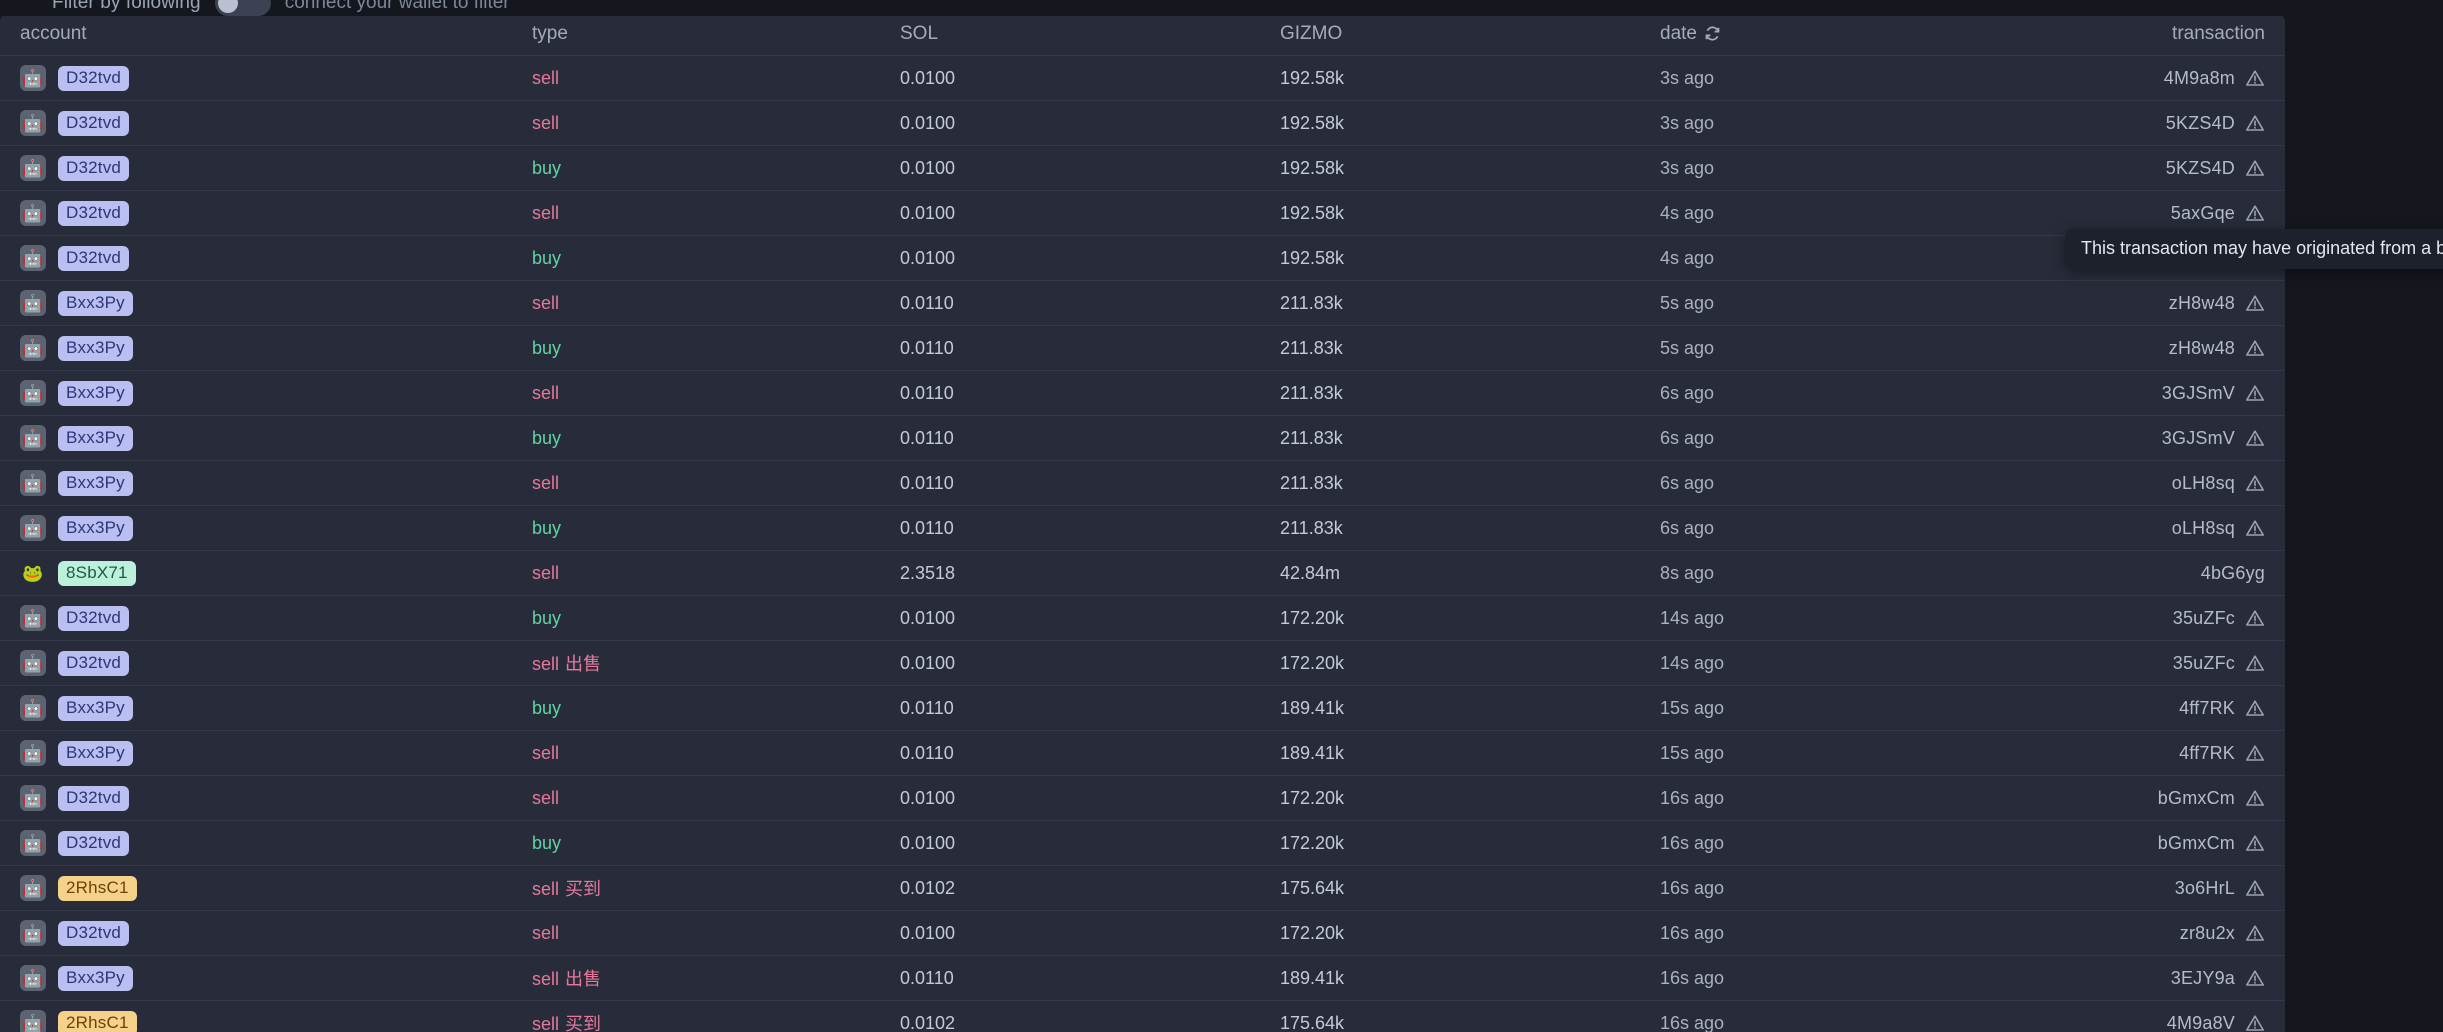 The image size is (2443, 1032). Describe the element at coordinates (1142, 1016) in the screenshot. I see `table-row: 🤖 2RhsC1 sell 买到 0.0102 175.64k 16s ago 4M9a8V` at that location.